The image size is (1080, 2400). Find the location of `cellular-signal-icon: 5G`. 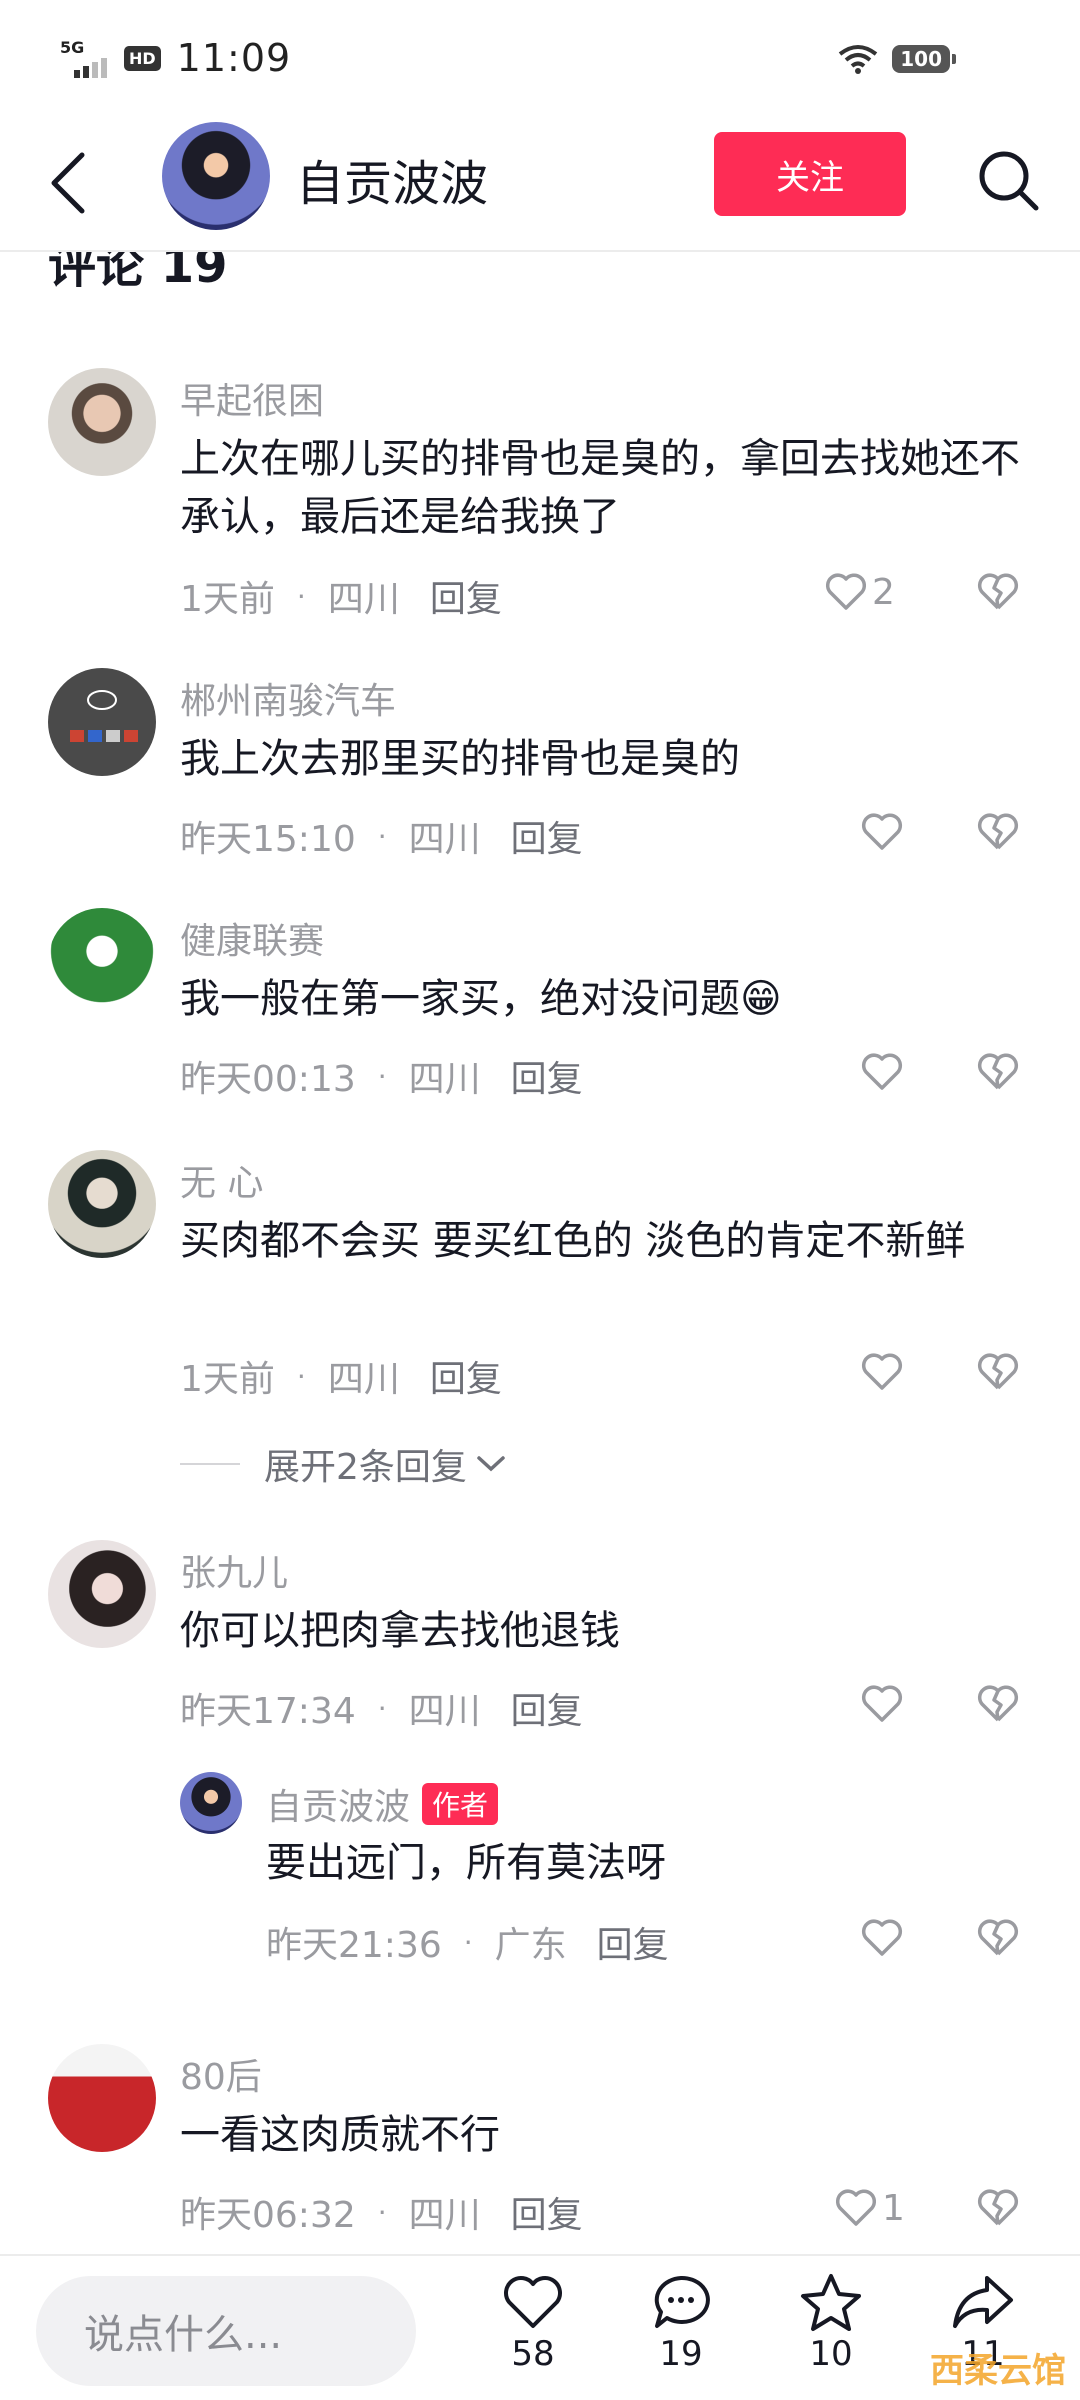

cellular-signal-icon: 5G is located at coordinates (84, 58).